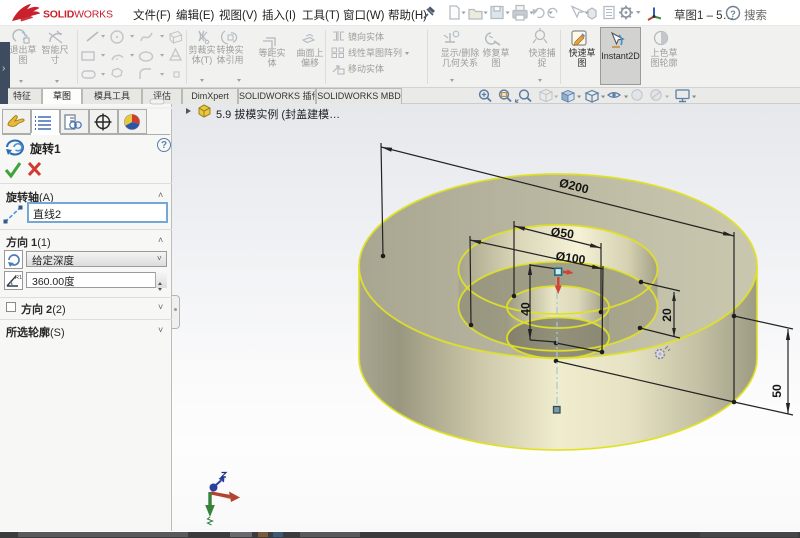  Describe the element at coordinates (526, 309) in the screenshot. I see `svg-text: 40` at that location.